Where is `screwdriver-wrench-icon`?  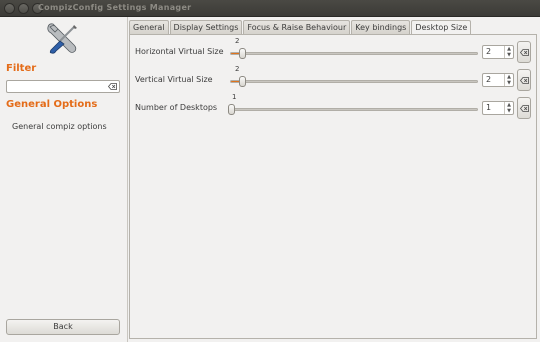
screwdriver-wrench-icon is located at coordinates (62, 38).